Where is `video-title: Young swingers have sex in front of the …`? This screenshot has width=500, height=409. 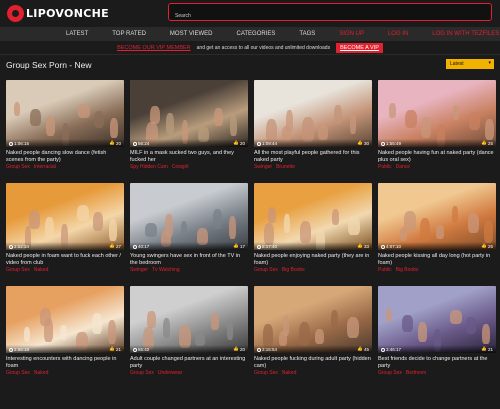
video-title: Young swingers have sex in front of the … is located at coordinates (189, 259).